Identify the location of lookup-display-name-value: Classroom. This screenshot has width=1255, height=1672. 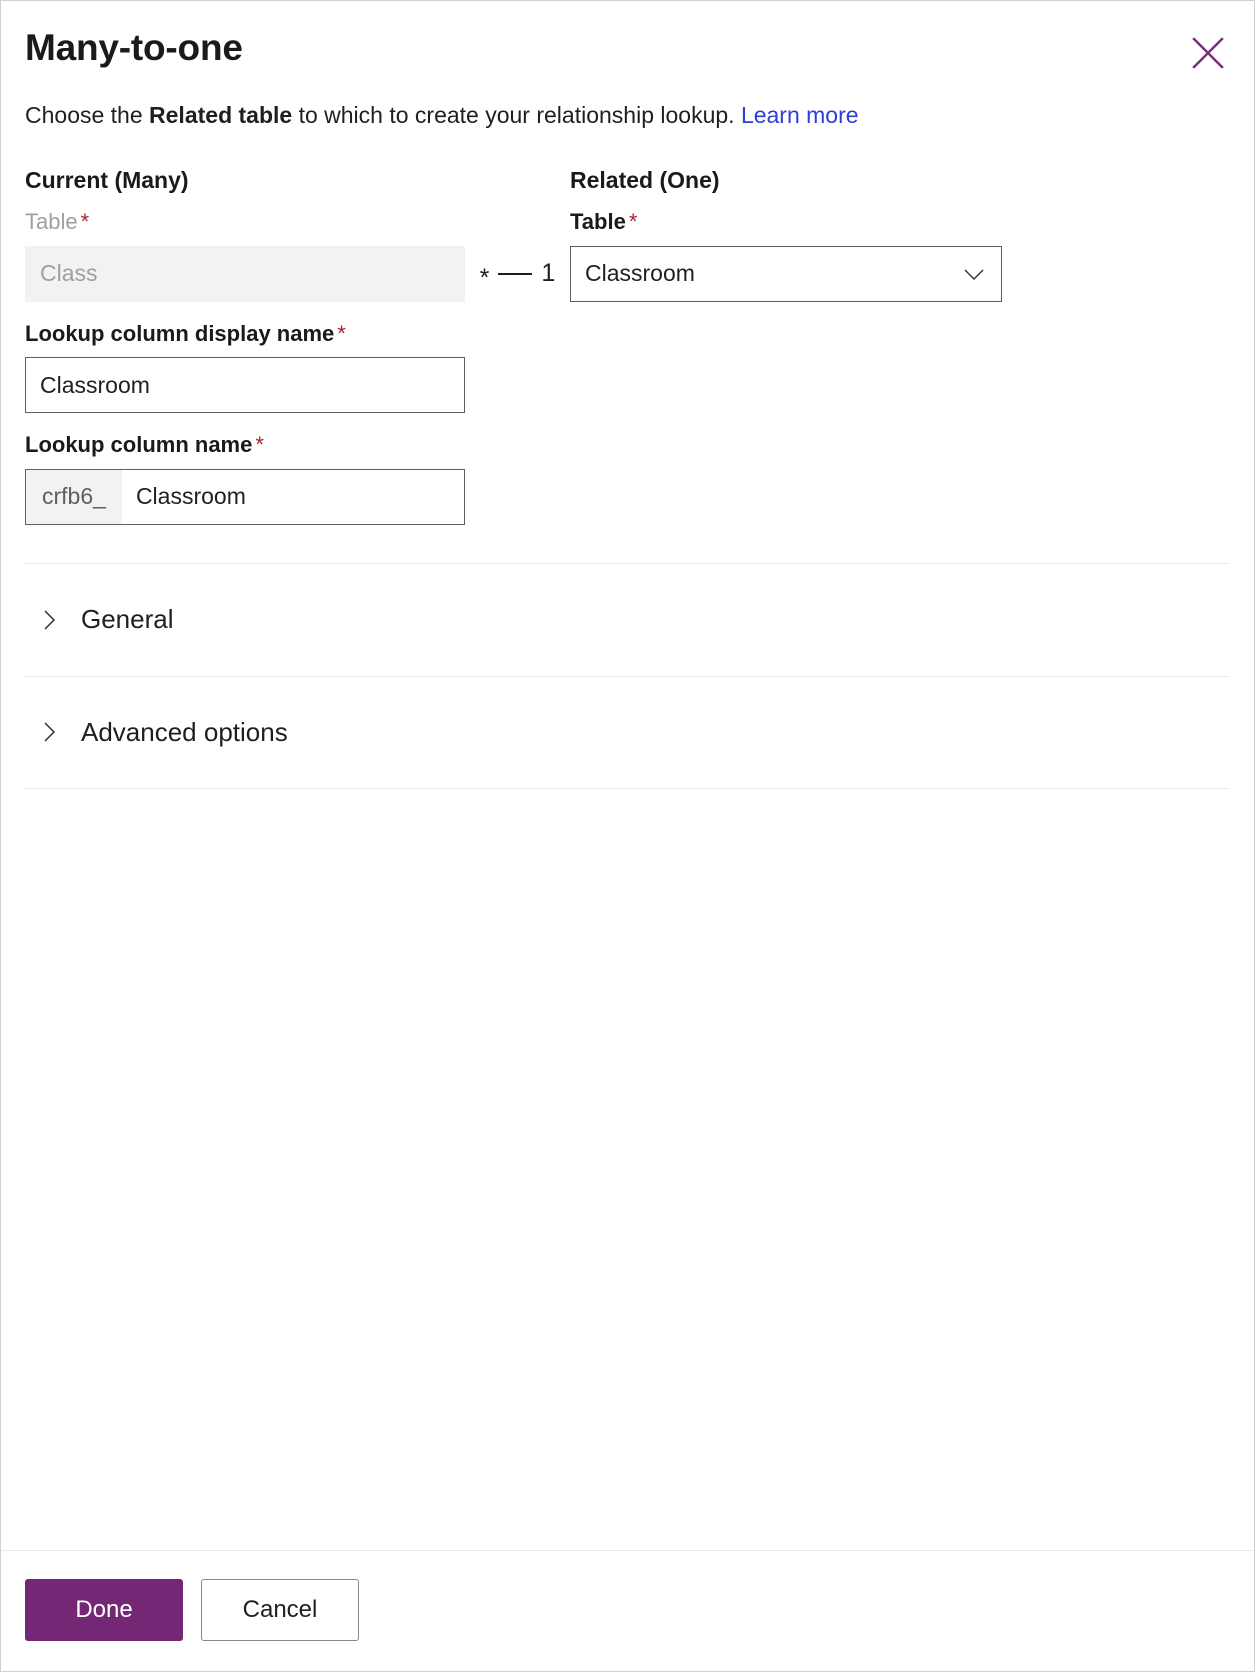
(95, 384).